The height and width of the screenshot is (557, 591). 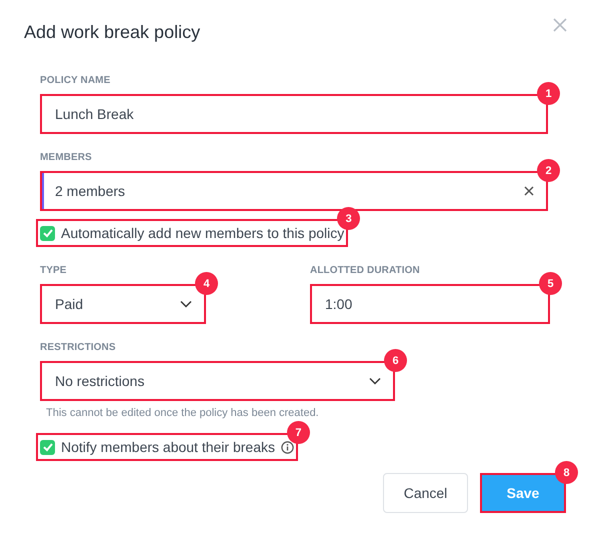 What do you see at coordinates (206, 283) in the screenshot?
I see `step-badge: 4` at bounding box center [206, 283].